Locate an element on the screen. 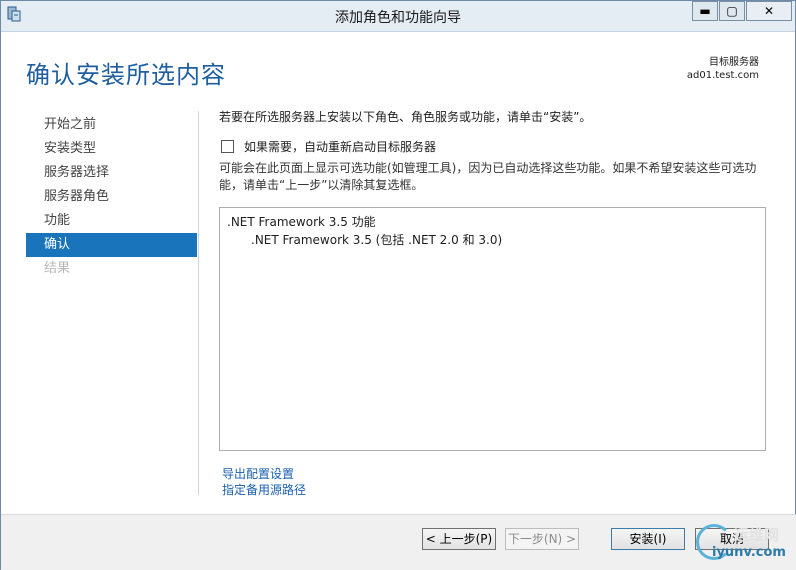 This screenshot has width=796, height=570. nav-item-server-roles: 服务器角色 is located at coordinates (111, 197).